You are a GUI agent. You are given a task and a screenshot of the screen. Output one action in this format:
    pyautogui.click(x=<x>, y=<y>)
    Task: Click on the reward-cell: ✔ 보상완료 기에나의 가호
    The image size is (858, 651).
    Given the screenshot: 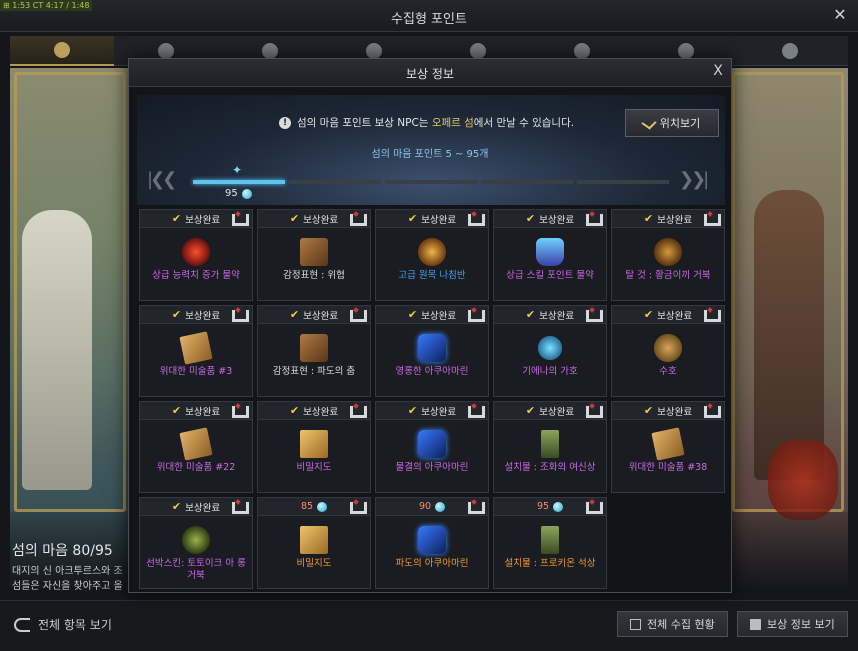 What is the action you would take?
    pyautogui.click(x=550, y=351)
    